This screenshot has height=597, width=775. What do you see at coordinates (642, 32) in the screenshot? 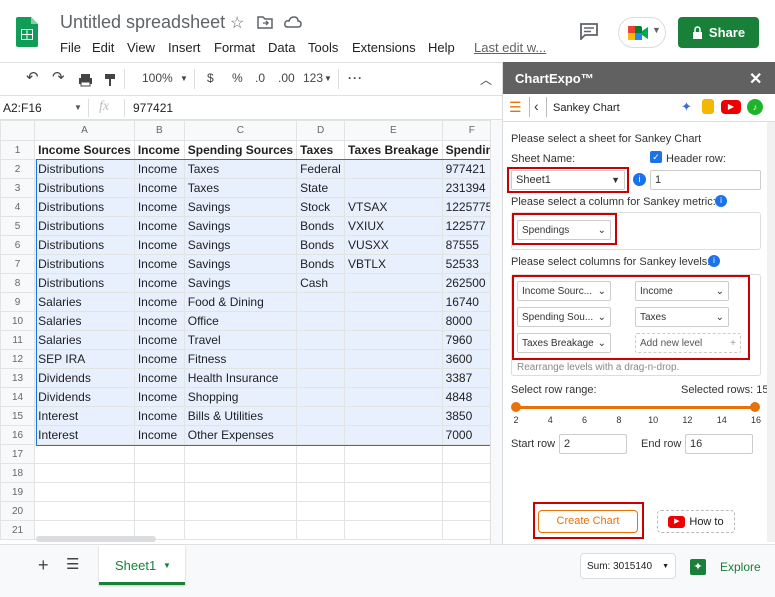
I see `meet-button: ▼` at bounding box center [642, 32].